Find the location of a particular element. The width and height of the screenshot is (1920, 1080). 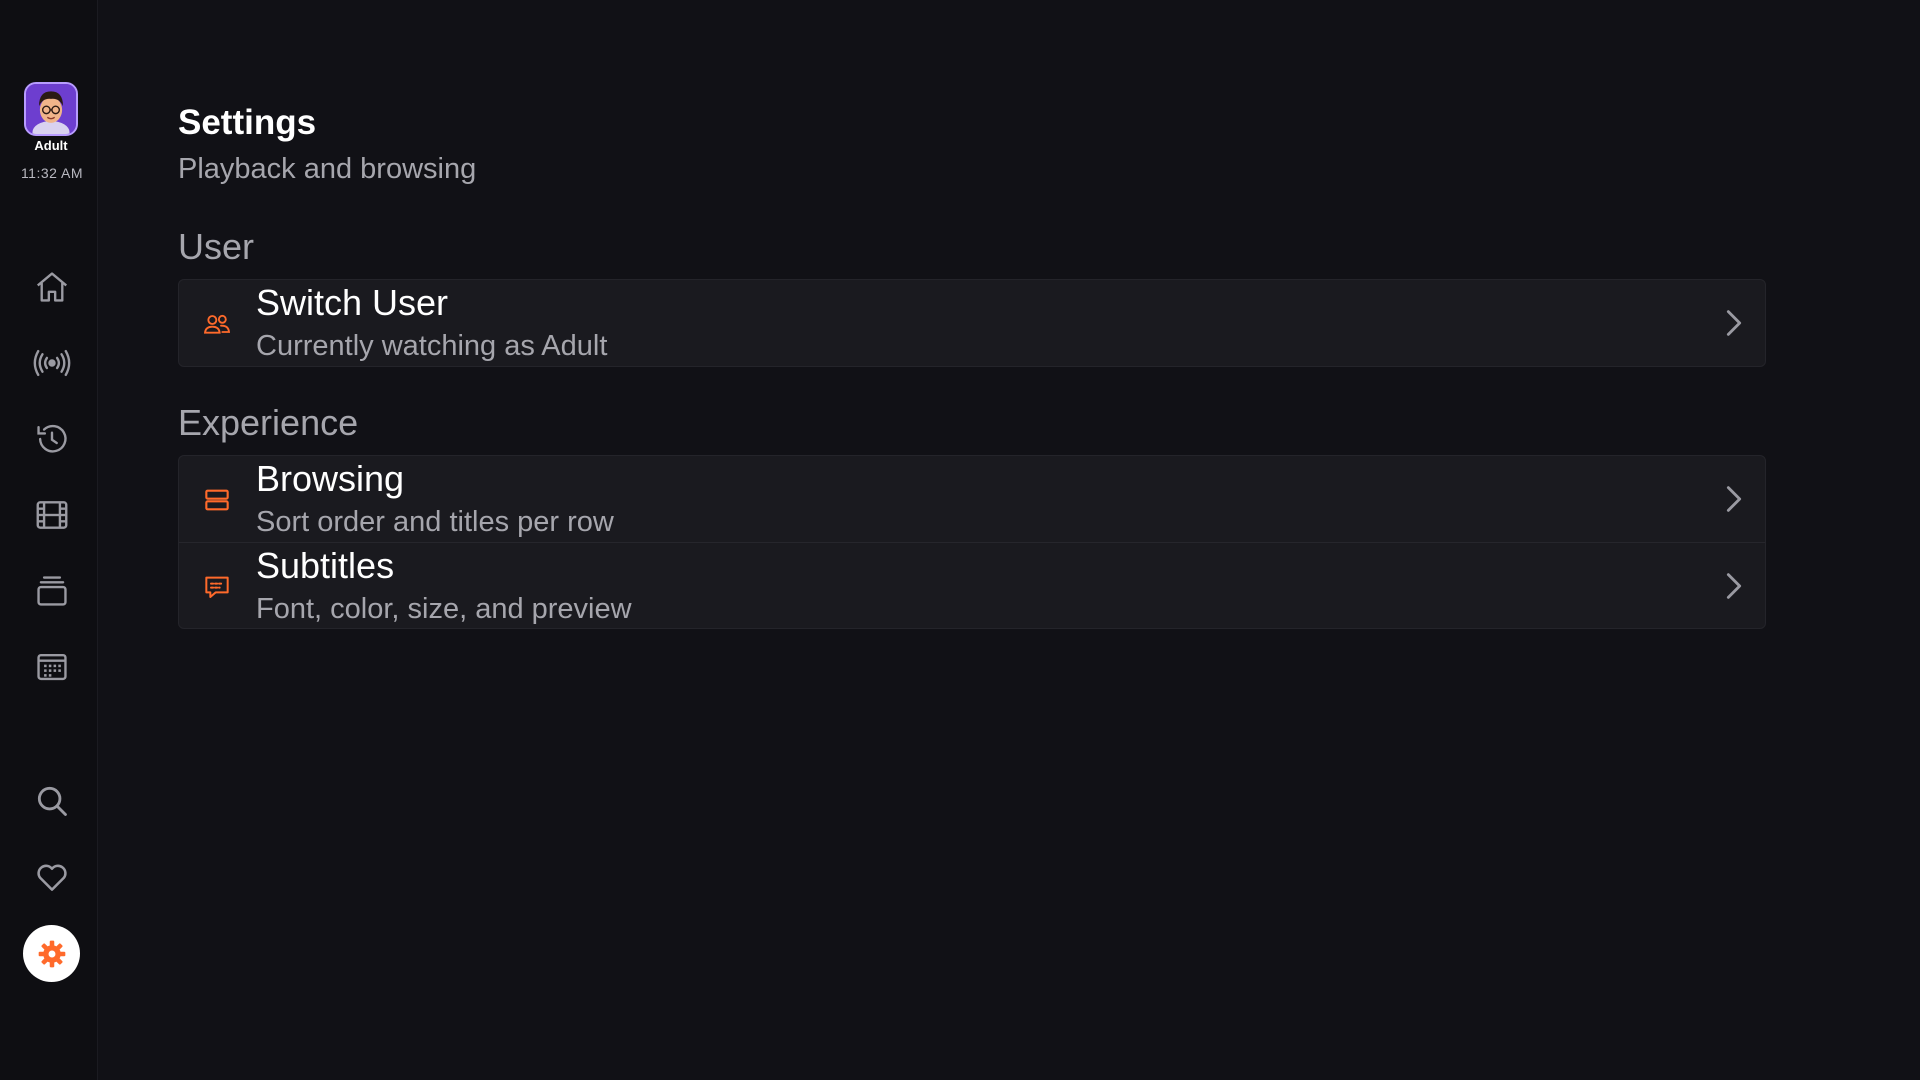

section-label-experience: Experience is located at coordinates (268, 422).